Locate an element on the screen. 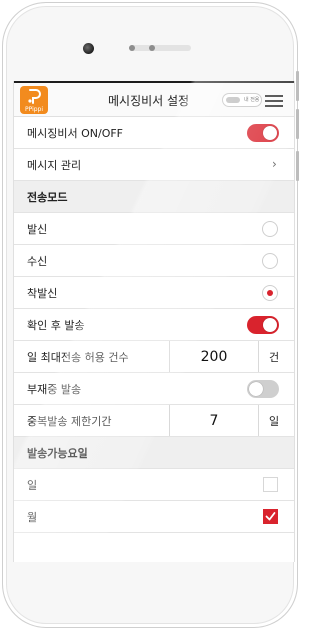  app-logo: PPippi is located at coordinates (34, 100).